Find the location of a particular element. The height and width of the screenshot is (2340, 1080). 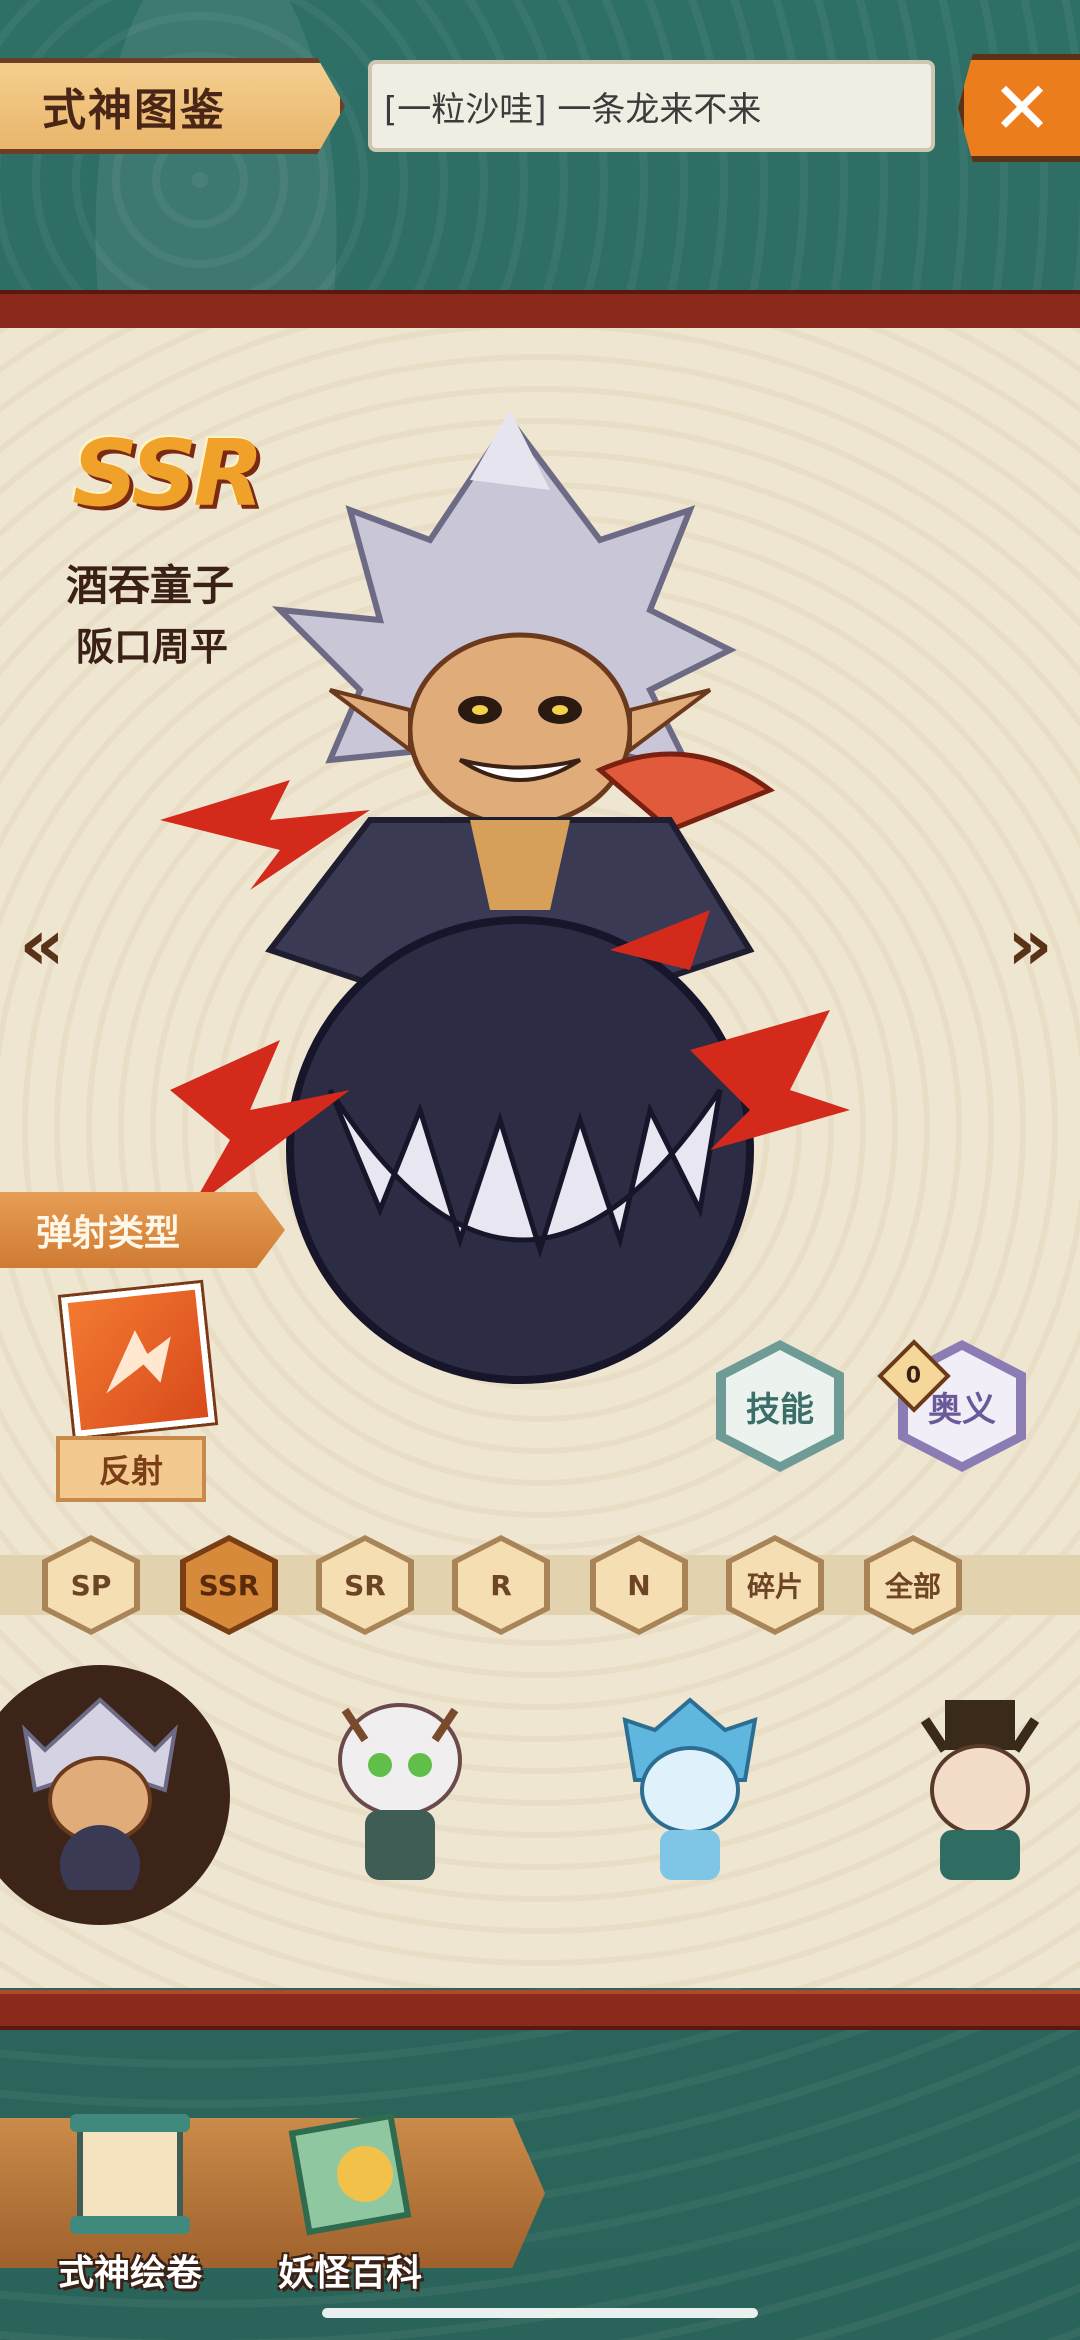

skill-button-label: 技能 is located at coordinates (780, 1406).